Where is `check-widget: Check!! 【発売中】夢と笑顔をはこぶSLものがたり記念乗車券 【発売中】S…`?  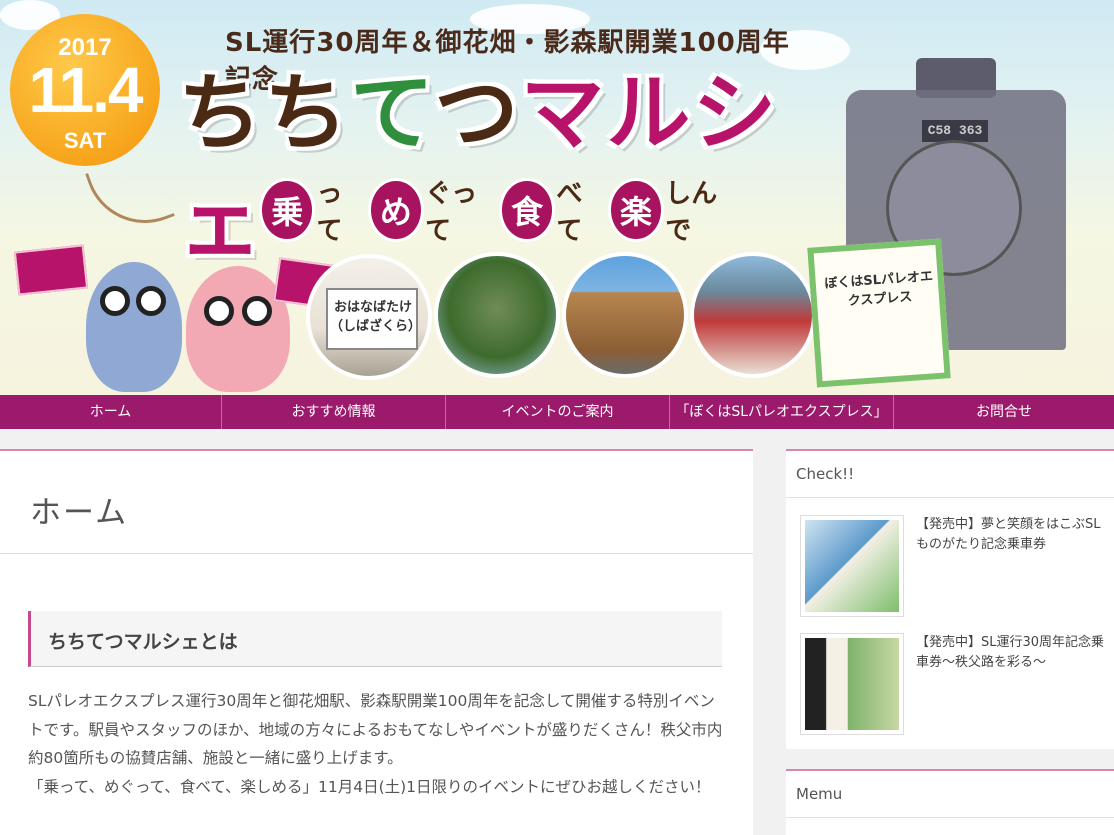 check-widget: Check!! 【発売中】夢と笑顔をはこぶSLものがたり記念乗車券 【発売中】S… is located at coordinates (950, 599).